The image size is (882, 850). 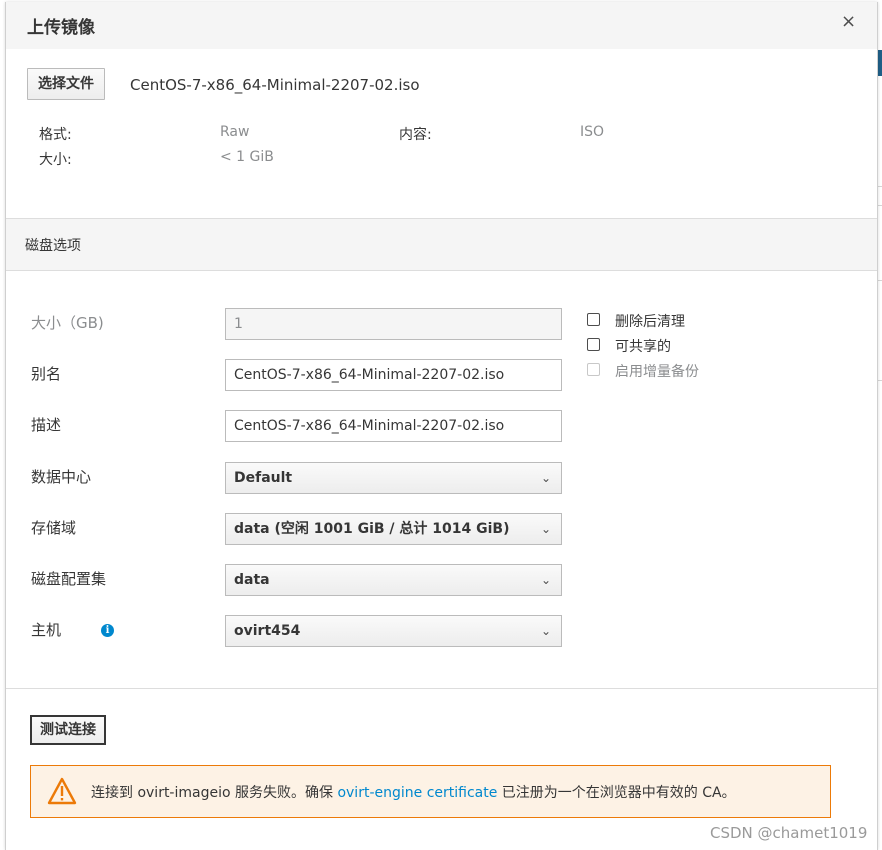 I want to click on size-label: 大小:, so click(x=55, y=160).